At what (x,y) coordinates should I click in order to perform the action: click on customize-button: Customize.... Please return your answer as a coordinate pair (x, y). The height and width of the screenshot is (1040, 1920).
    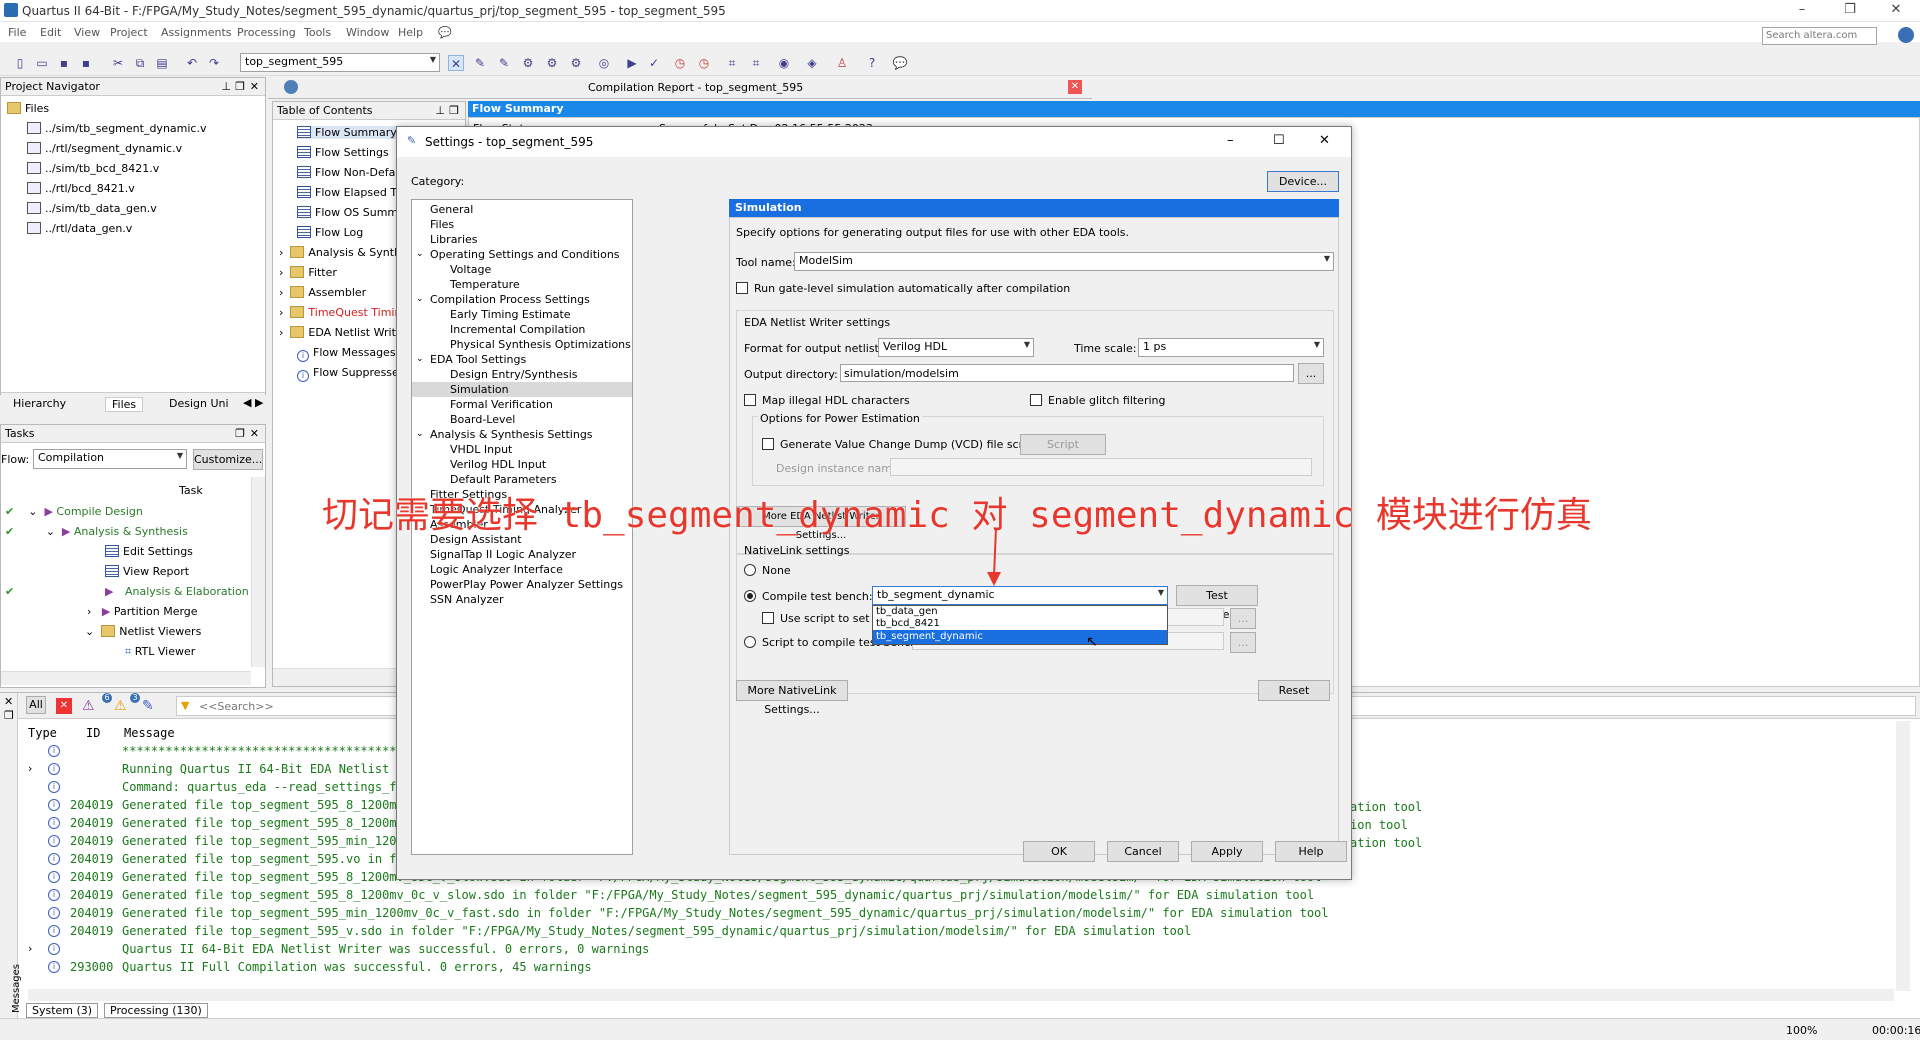
    Looking at the image, I should click on (228, 459).